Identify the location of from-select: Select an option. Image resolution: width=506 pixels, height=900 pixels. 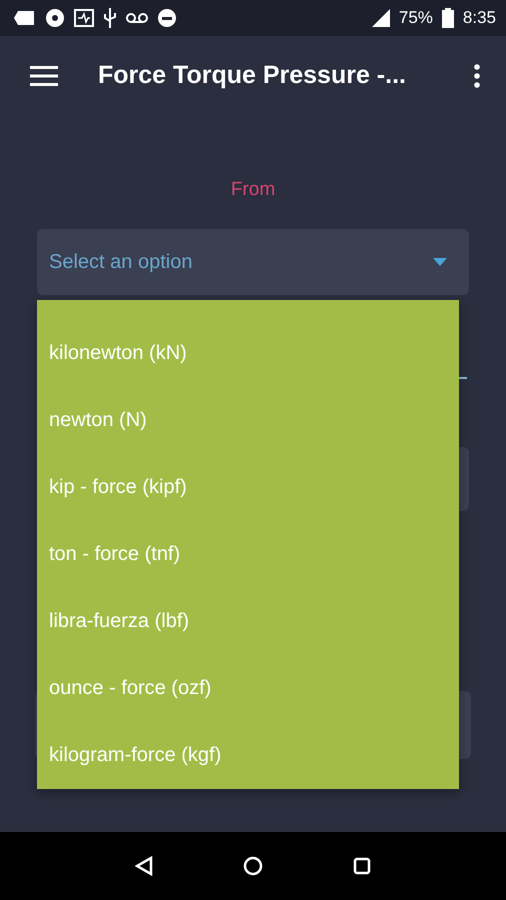
(253, 262).